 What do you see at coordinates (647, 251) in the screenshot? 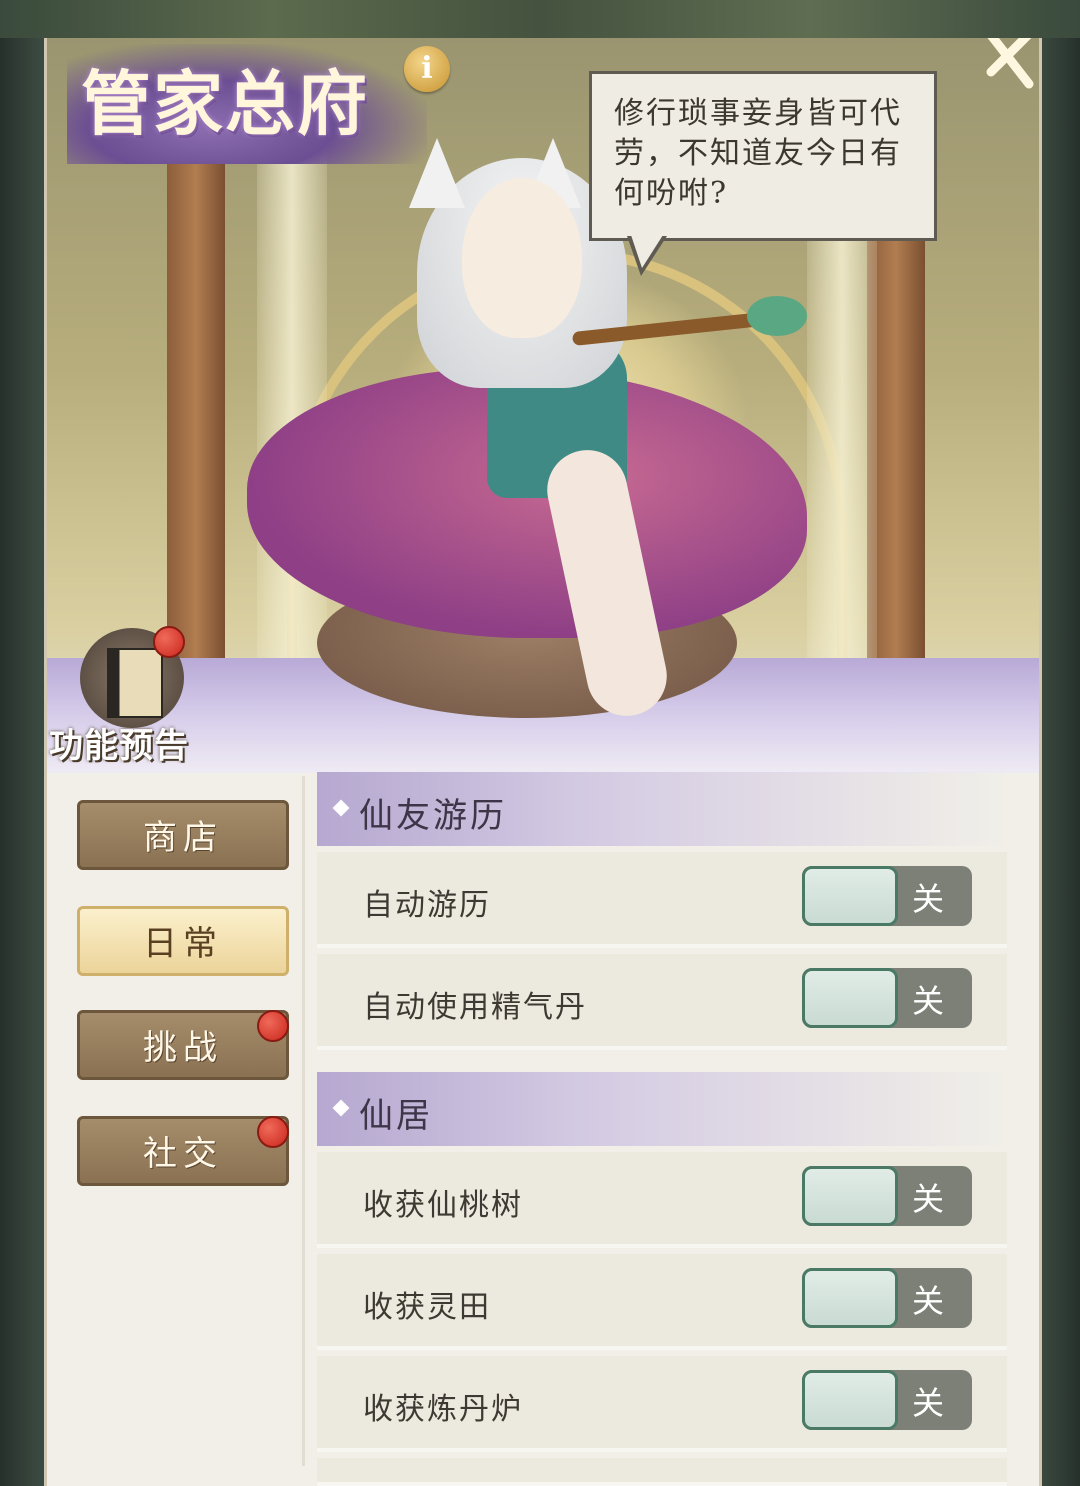
I see `speech-bubble-tail` at bounding box center [647, 251].